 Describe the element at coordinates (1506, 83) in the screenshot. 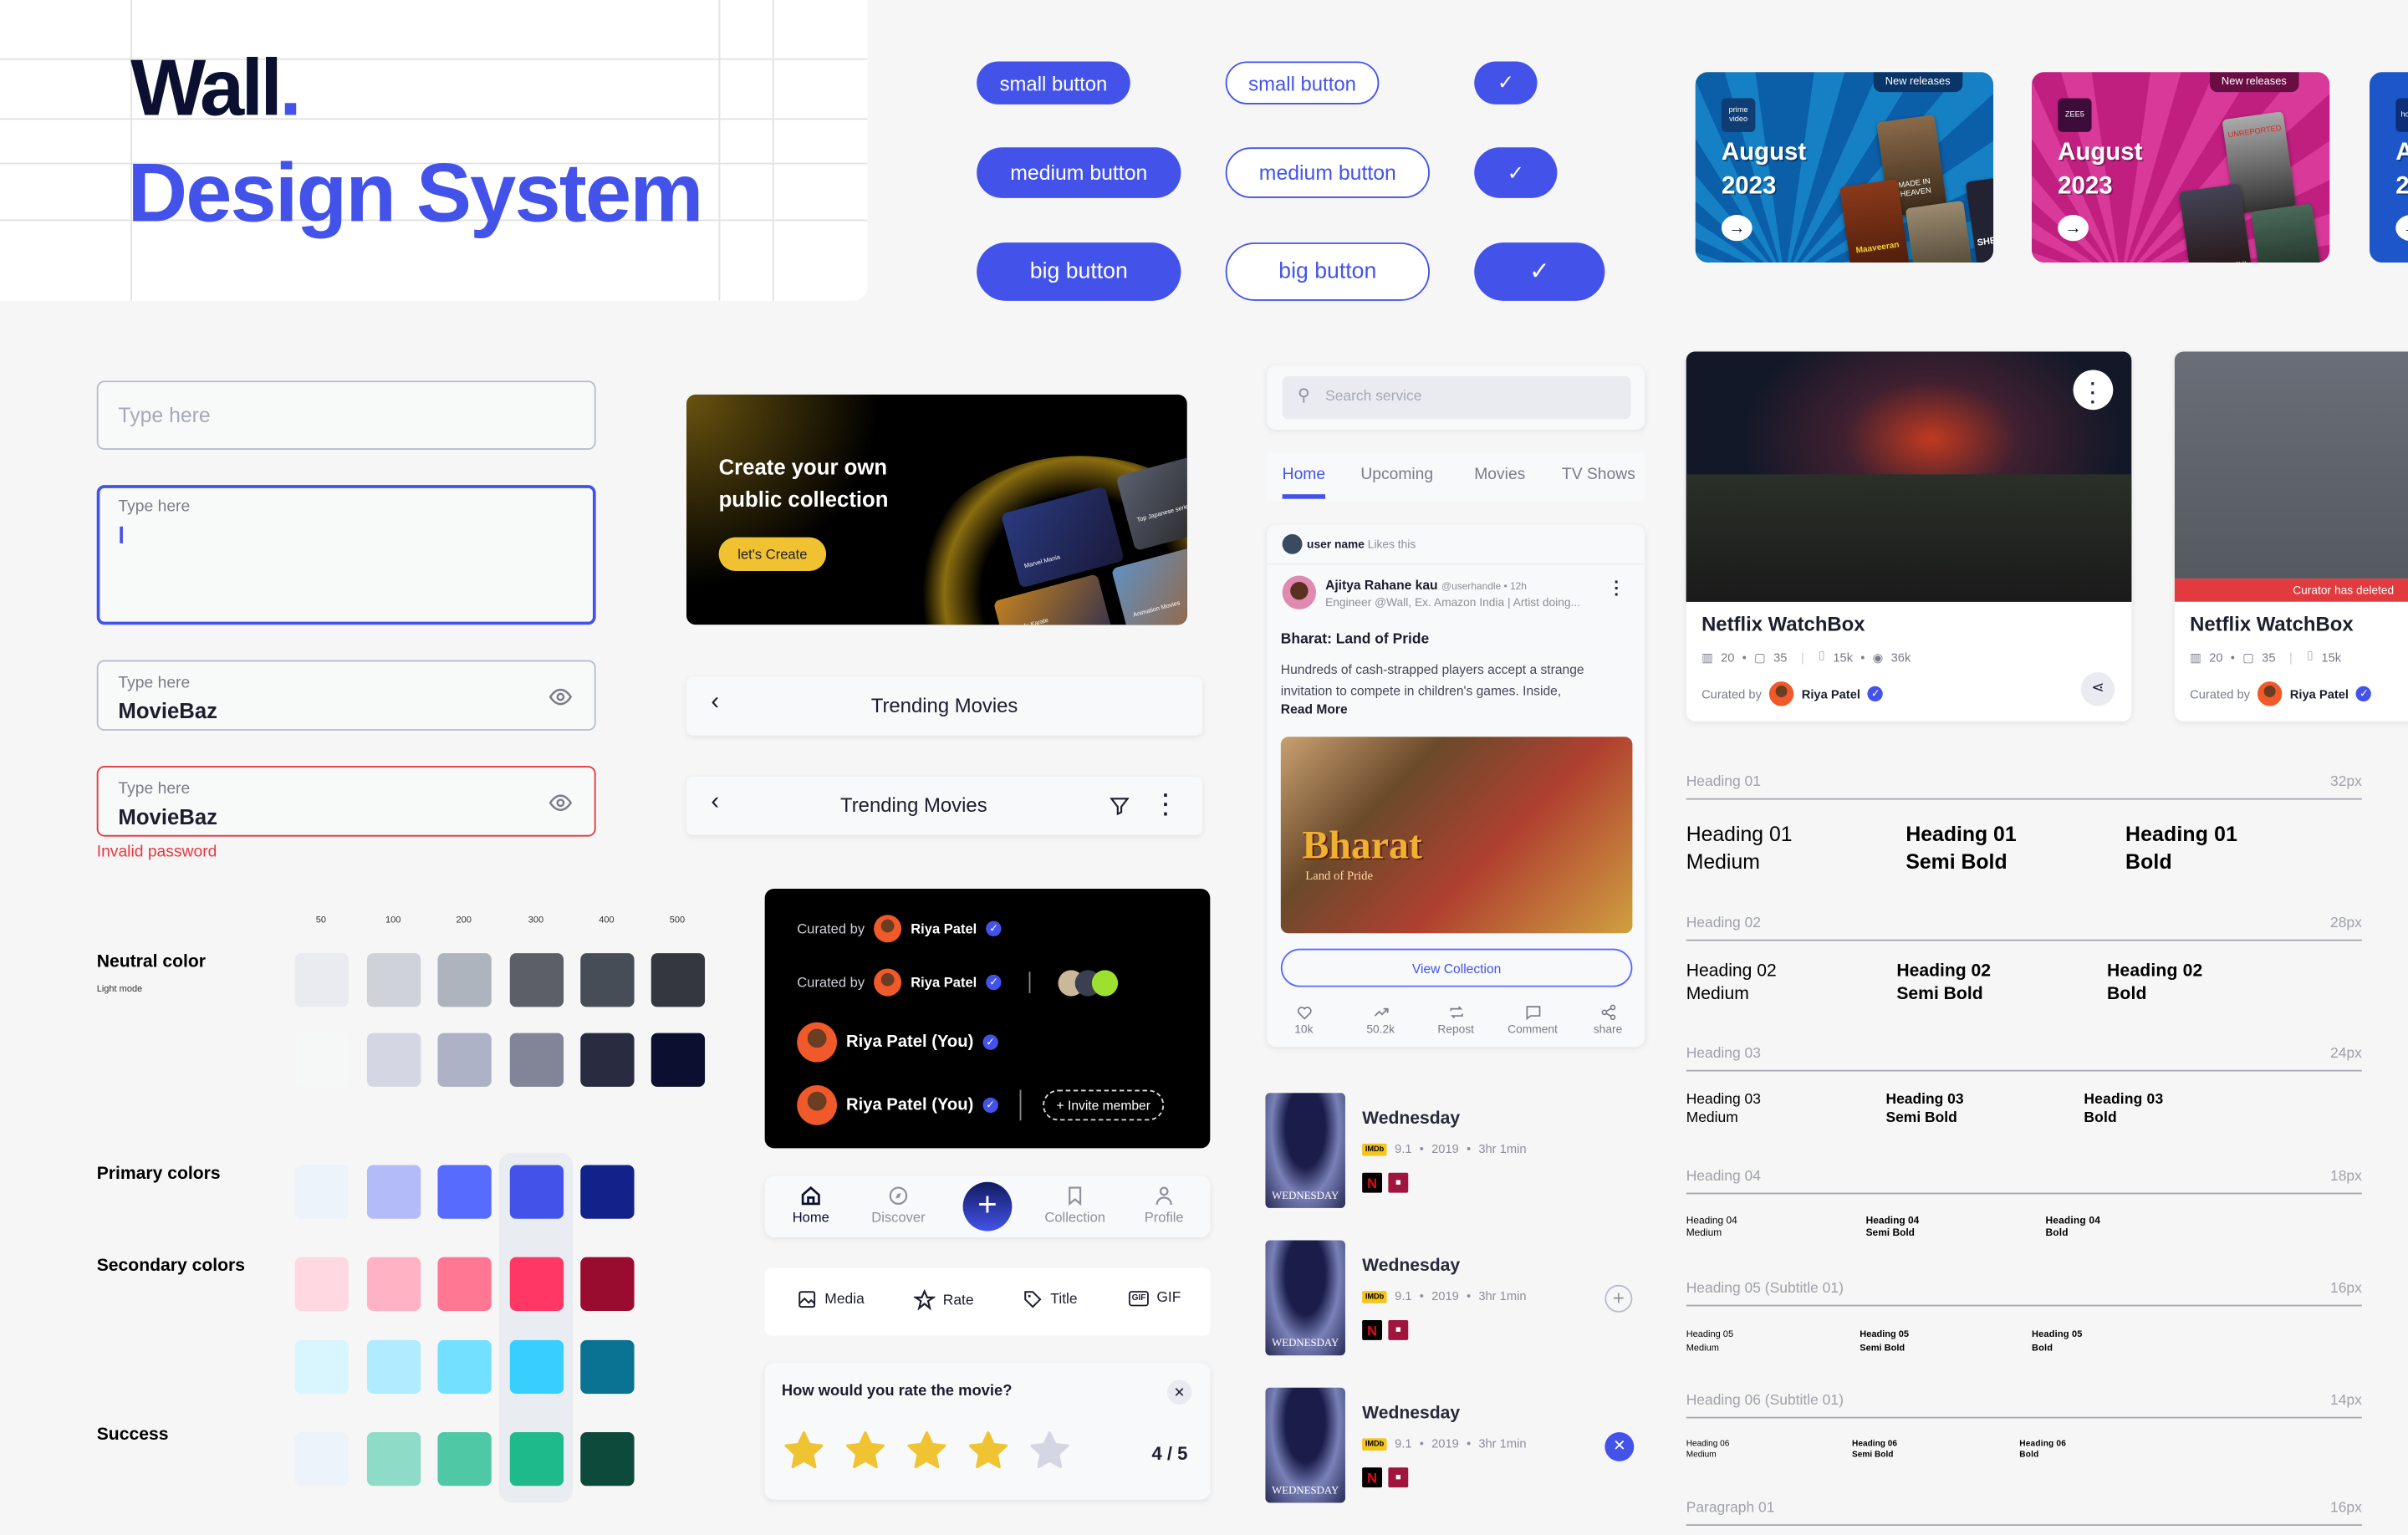

I see `small-check-button: ✓` at that location.